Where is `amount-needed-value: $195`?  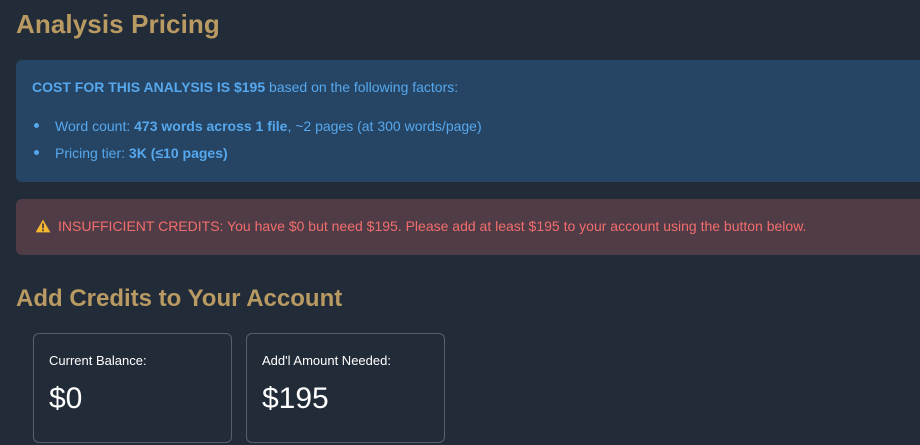
amount-needed-value: $195 is located at coordinates (295, 398).